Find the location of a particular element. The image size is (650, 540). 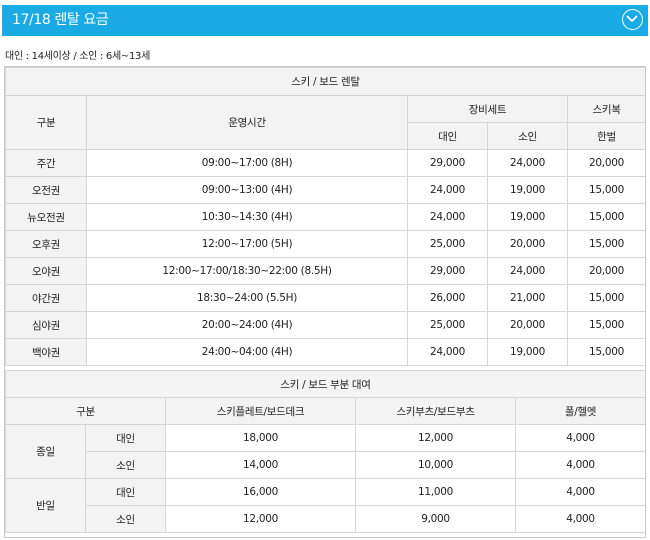

row-label: 심야권 is located at coordinates (46, 325).